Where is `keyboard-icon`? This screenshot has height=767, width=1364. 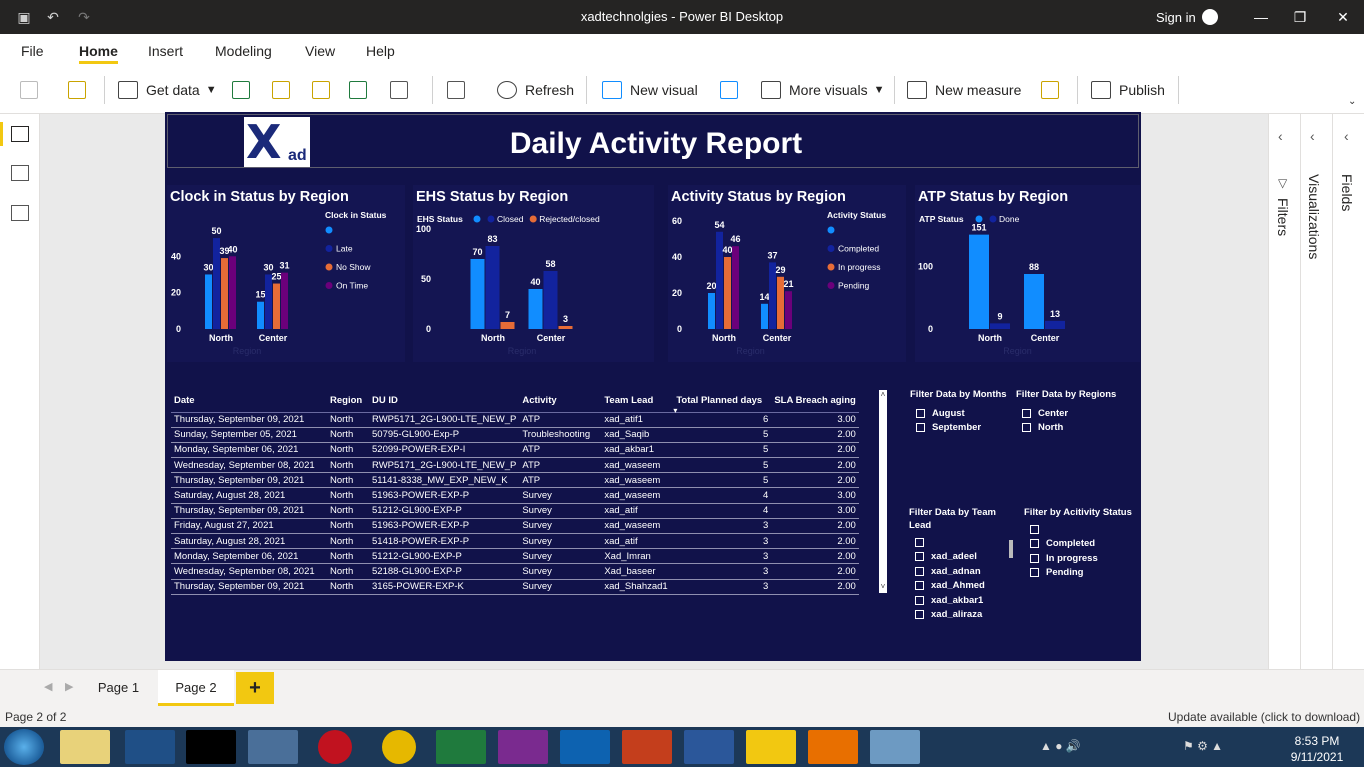 keyboard-icon is located at coordinates (273, 747).